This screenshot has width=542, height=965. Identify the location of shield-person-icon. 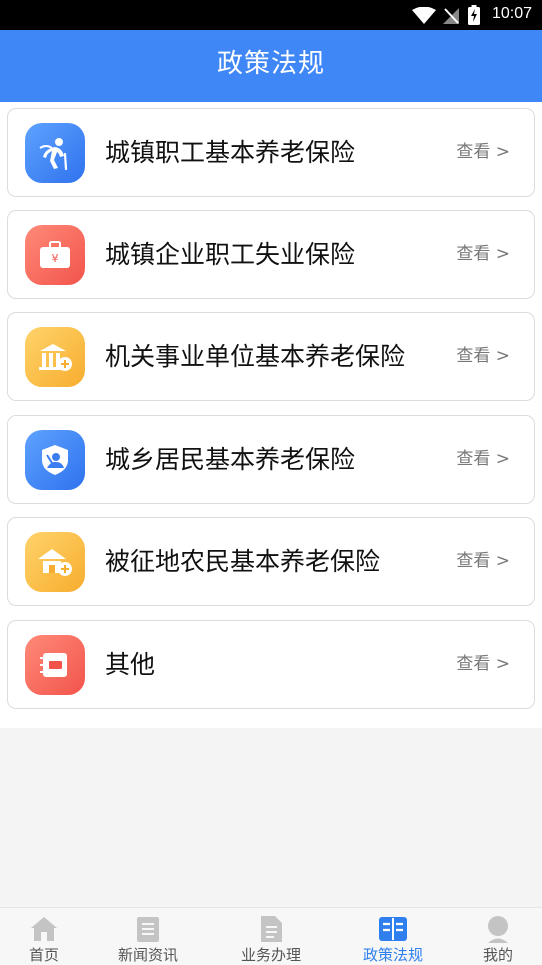
(55, 460).